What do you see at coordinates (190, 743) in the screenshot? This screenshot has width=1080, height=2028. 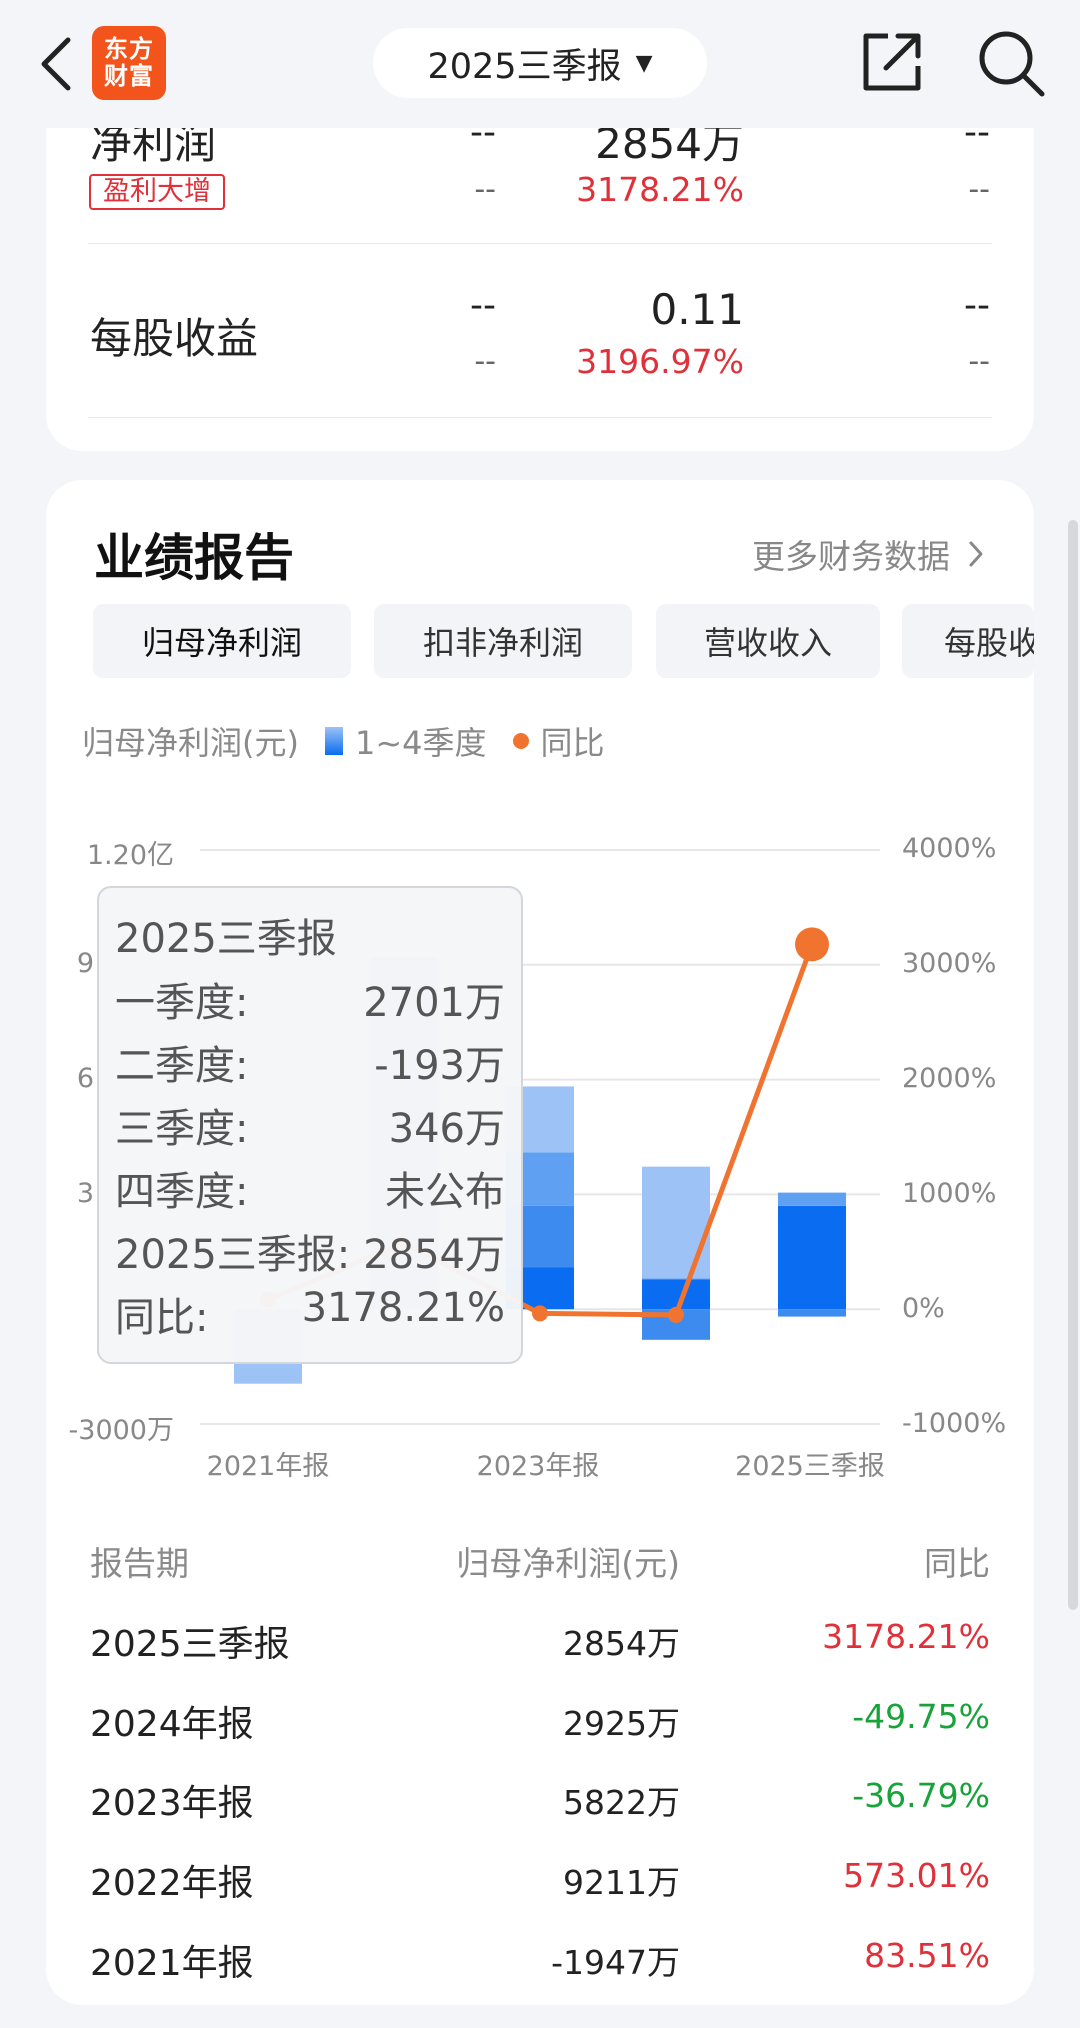 I see `legend-series-label: 归母净利润(元)` at bounding box center [190, 743].